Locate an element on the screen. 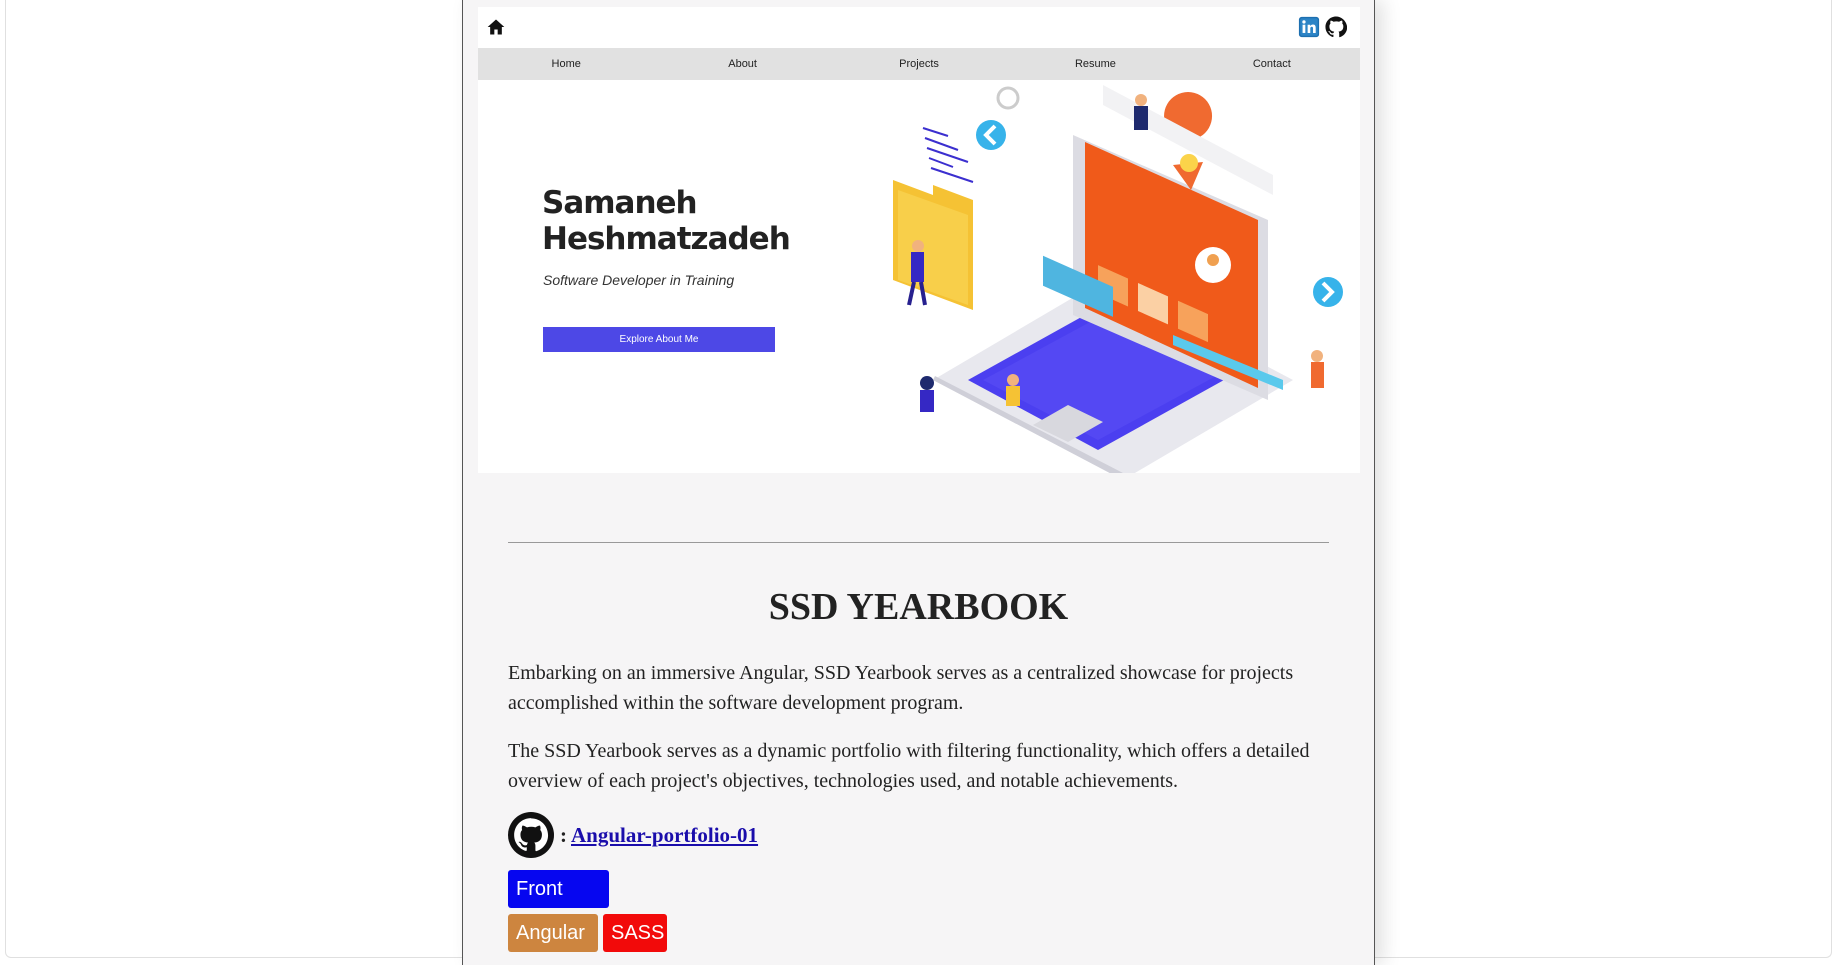 The height and width of the screenshot is (965, 1834). hero-name: Samaneh Heshmatzadeh is located at coordinates (666, 221).